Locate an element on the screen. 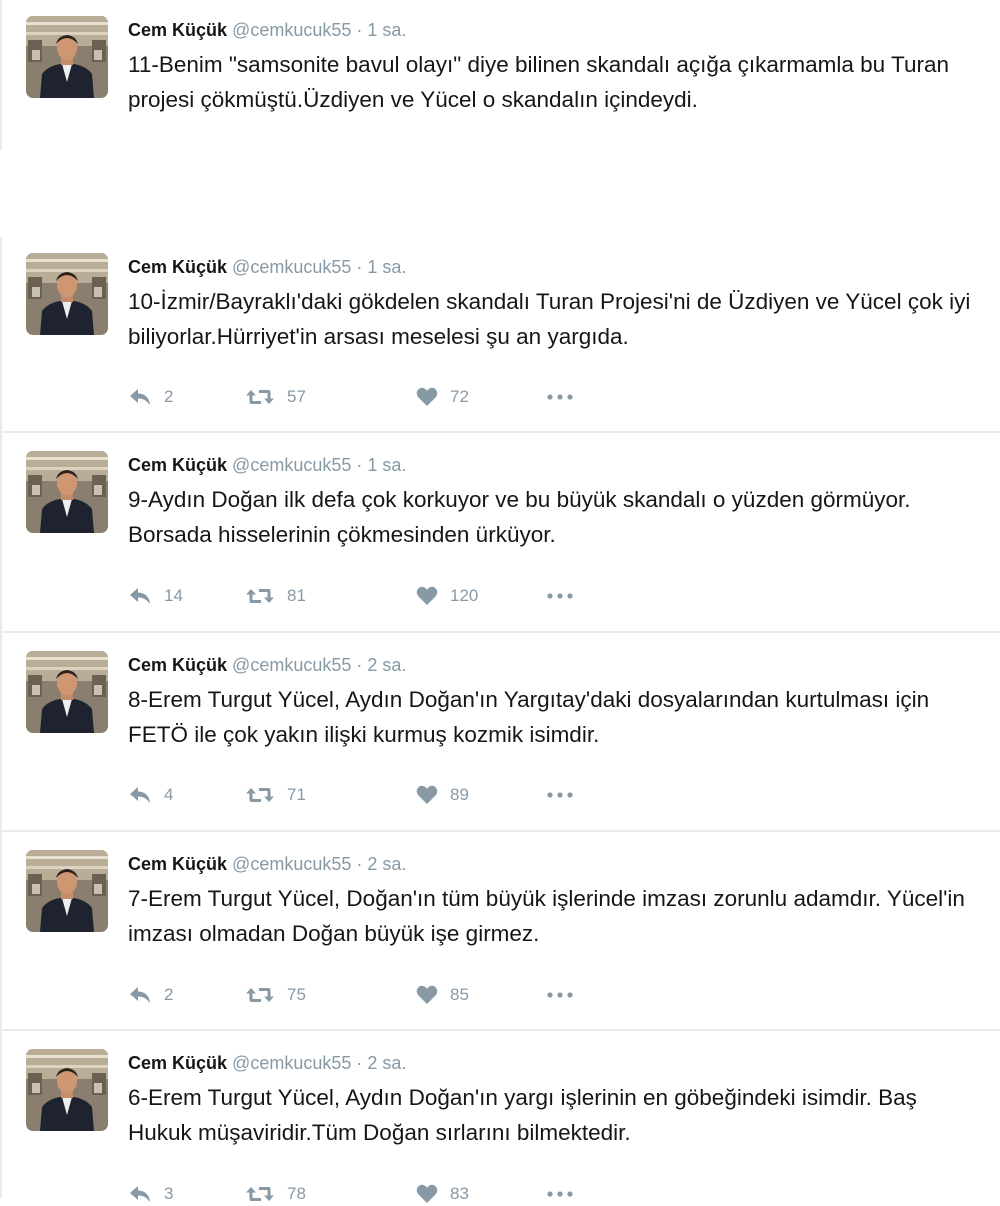  retweet-count: 78 is located at coordinates (296, 1193).